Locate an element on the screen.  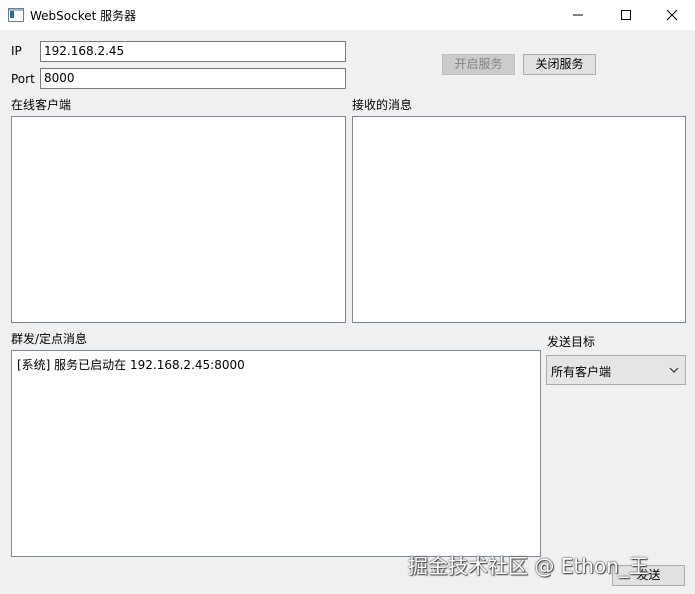
online-clients-label: 在线客户端 is located at coordinates (41, 105).